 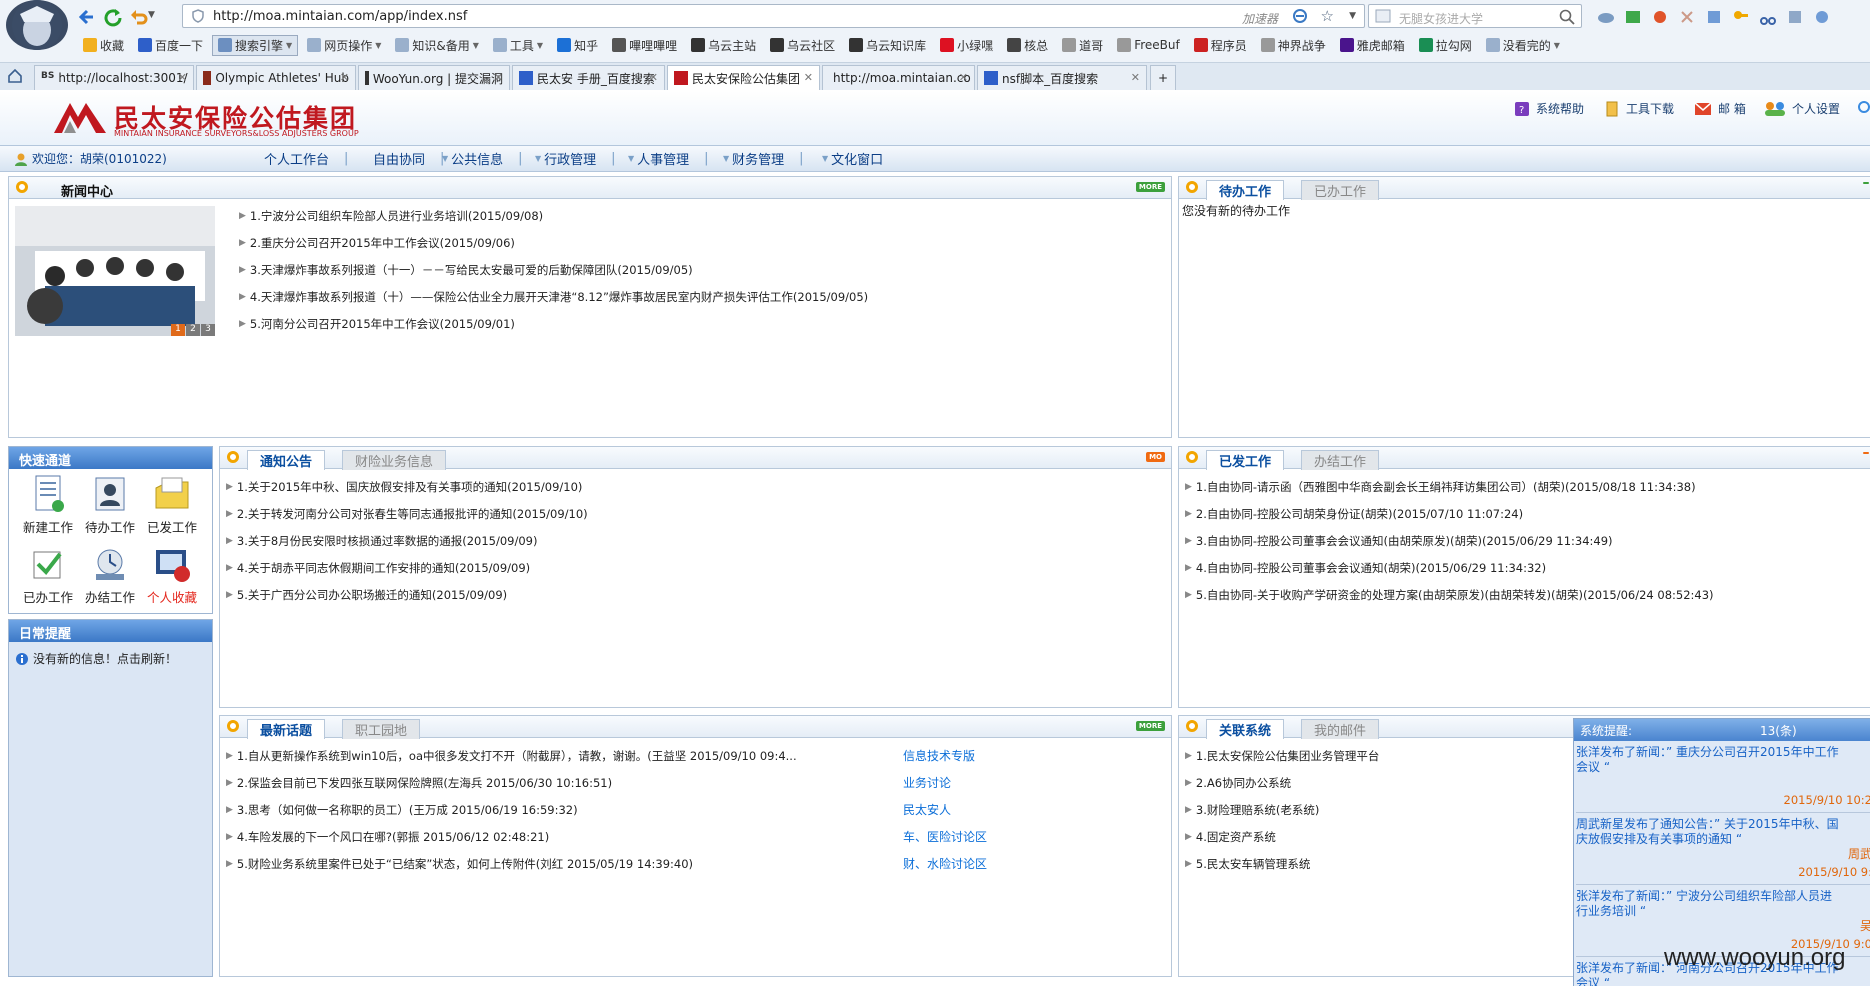 I want to click on undo-dropdown-icon: ▼, so click(x=151, y=15).